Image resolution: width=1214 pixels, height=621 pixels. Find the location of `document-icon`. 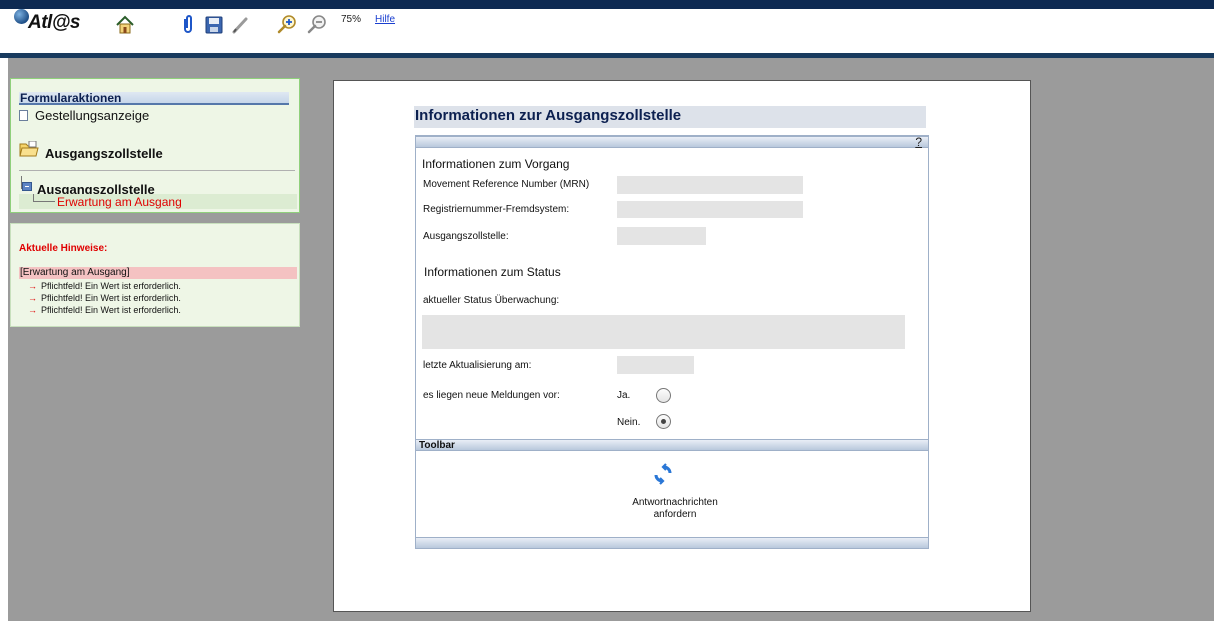

document-icon is located at coordinates (23, 115).